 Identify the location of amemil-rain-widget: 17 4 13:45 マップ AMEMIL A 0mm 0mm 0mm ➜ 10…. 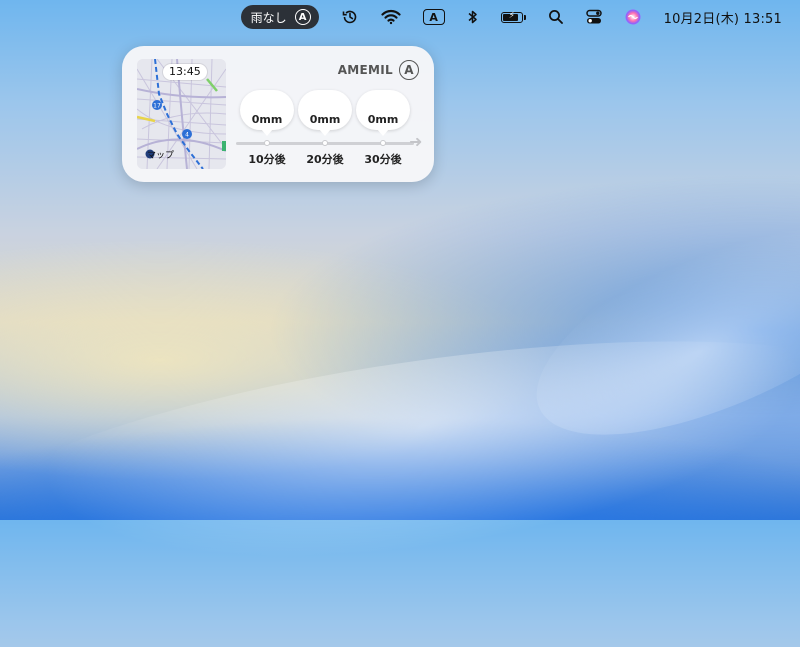
(278, 114).